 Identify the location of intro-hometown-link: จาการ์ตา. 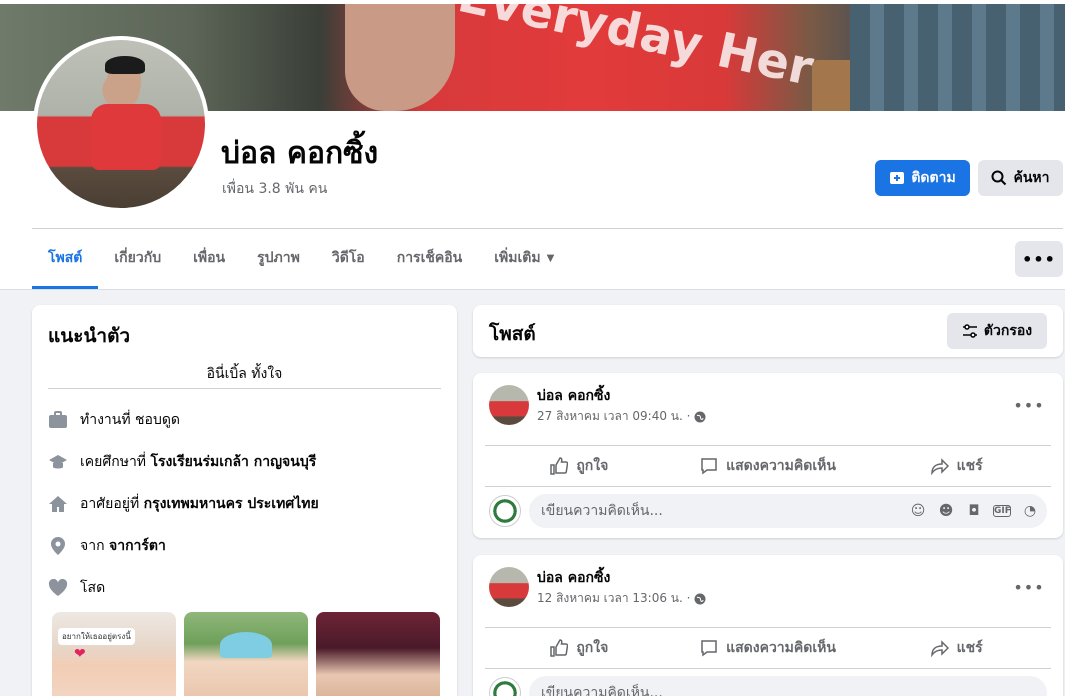
(137, 546).